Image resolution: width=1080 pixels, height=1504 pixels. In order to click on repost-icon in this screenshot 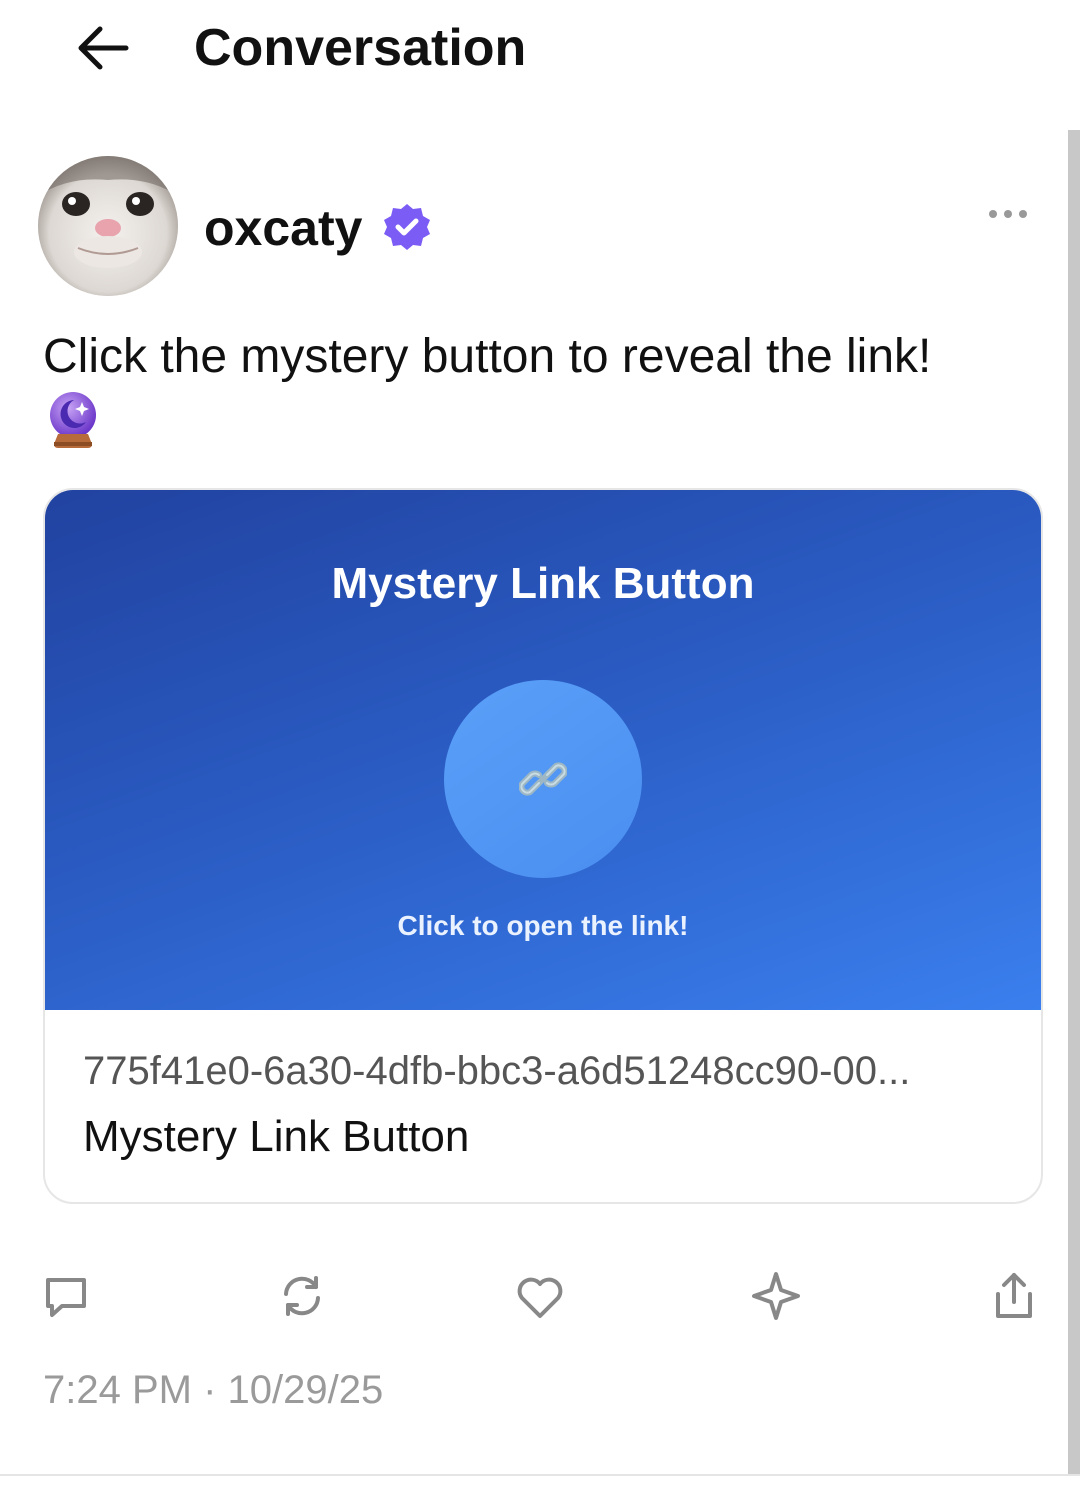, I will do `click(302, 1296)`.